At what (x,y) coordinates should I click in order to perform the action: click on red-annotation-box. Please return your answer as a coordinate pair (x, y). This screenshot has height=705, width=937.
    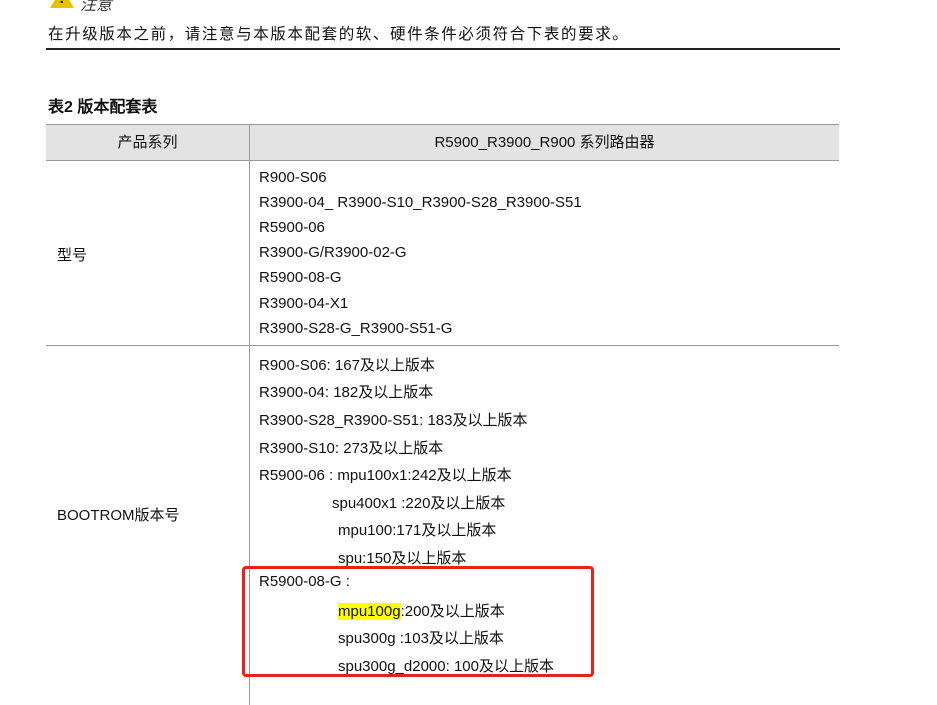
    Looking at the image, I should click on (418, 621).